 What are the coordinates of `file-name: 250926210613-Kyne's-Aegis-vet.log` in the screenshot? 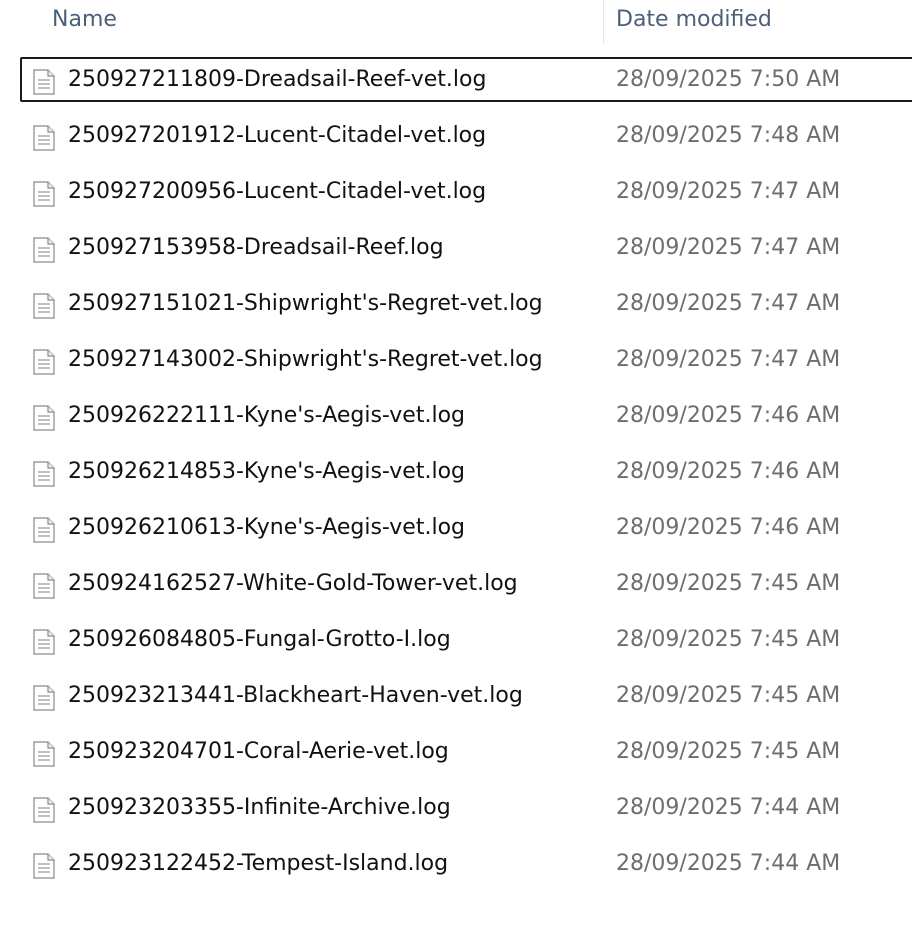 It's located at (266, 528).